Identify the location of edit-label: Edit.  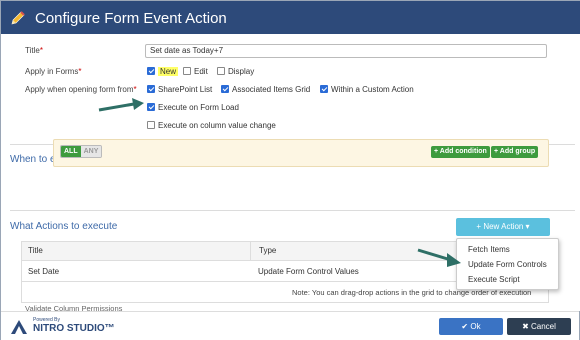
(201, 71).